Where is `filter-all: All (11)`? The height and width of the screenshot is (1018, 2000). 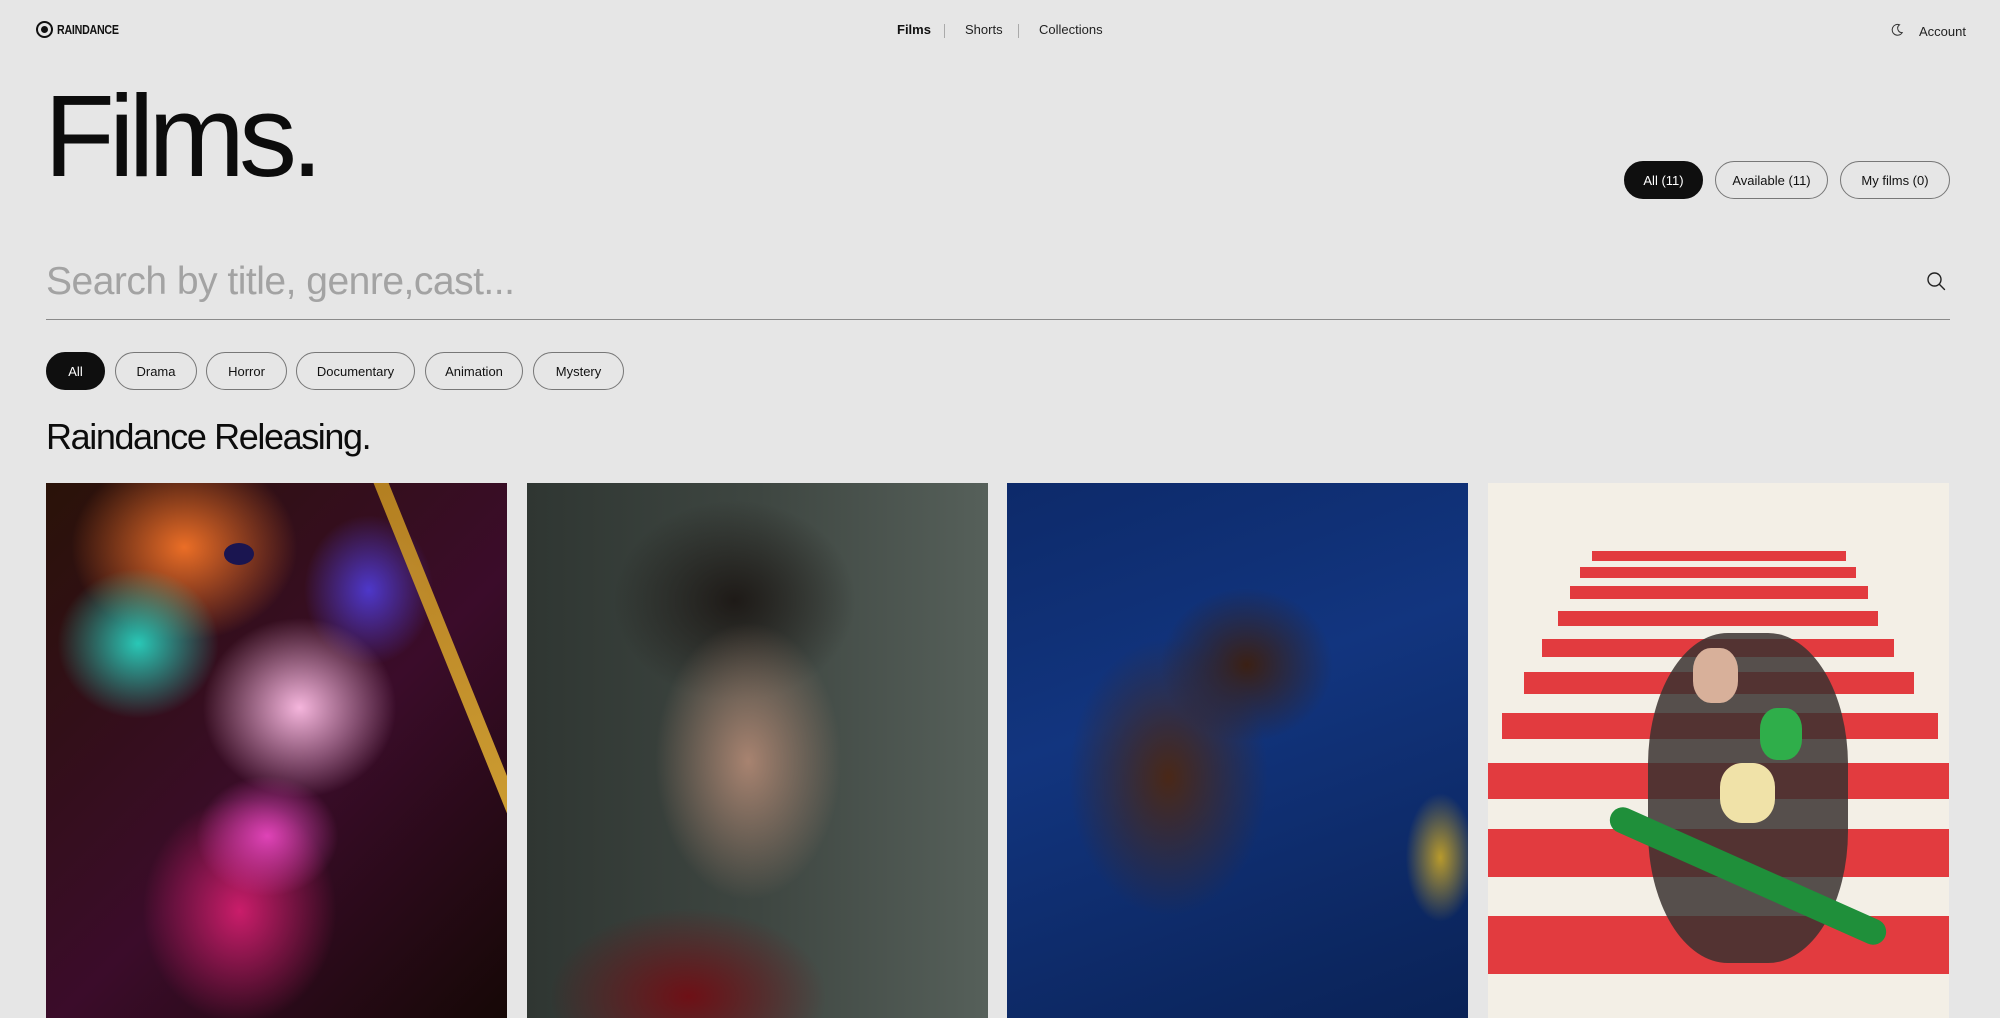 filter-all: All (11) is located at coordinates (1663, 180).